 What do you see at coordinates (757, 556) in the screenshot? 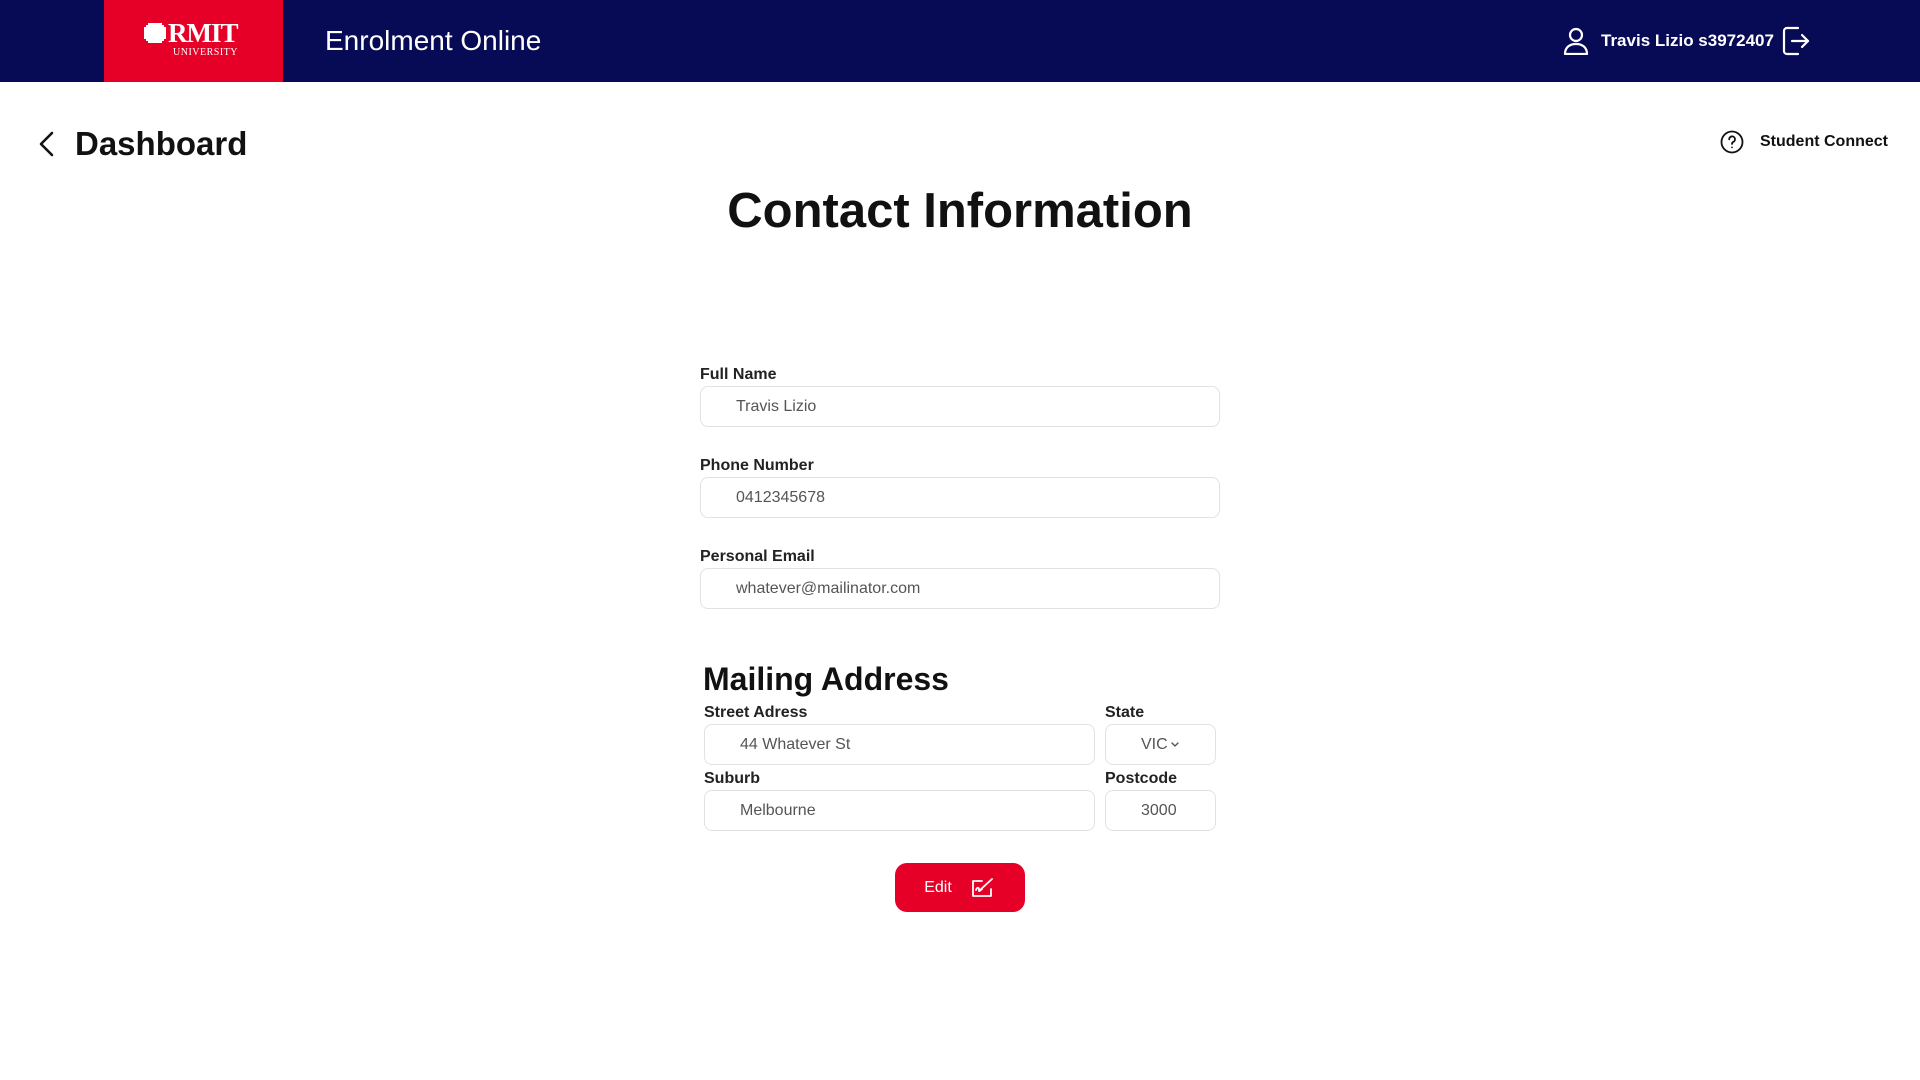
I see `personal-email-label: Personal Email` at bounding box center [757, 556].